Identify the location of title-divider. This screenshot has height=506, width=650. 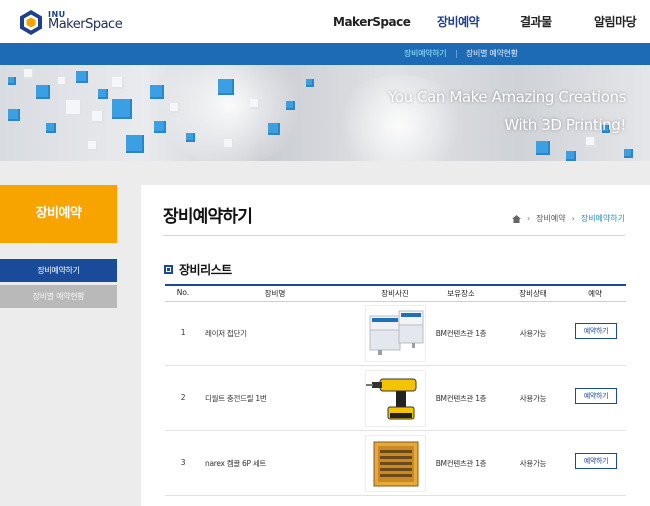
(394, 235).